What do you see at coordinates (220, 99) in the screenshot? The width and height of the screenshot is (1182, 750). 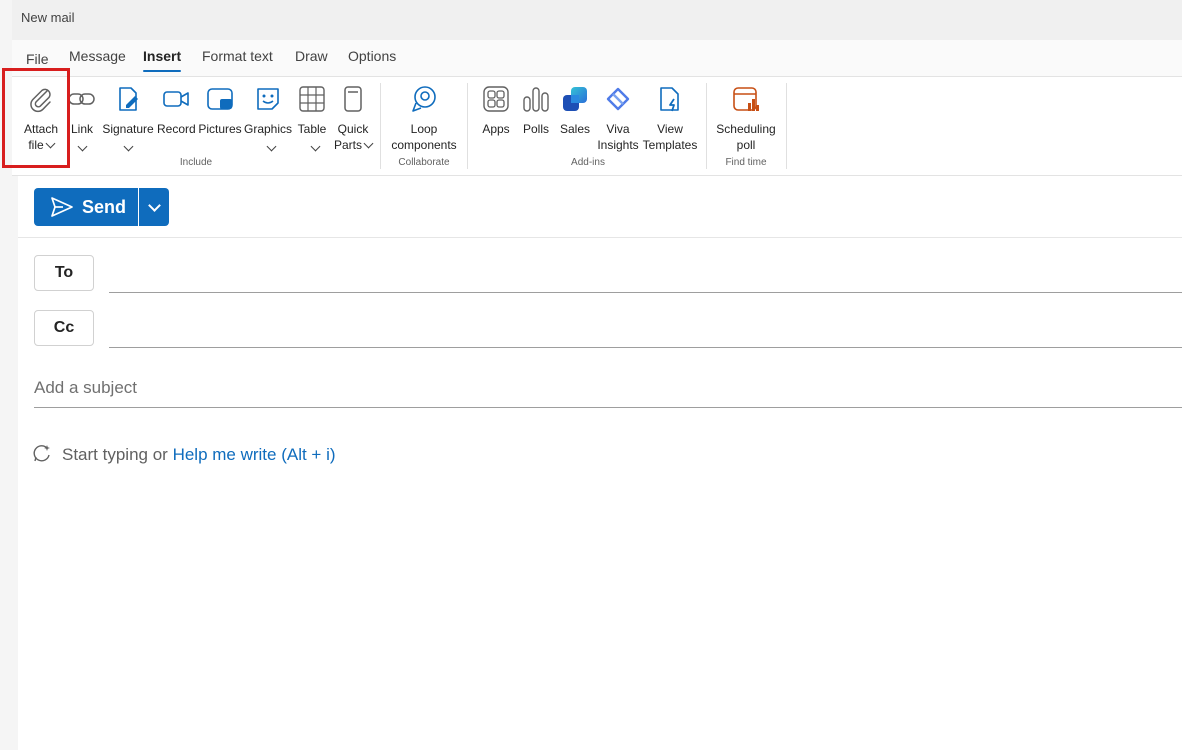 I see `picture-icon` at bounding box center [220, 99].